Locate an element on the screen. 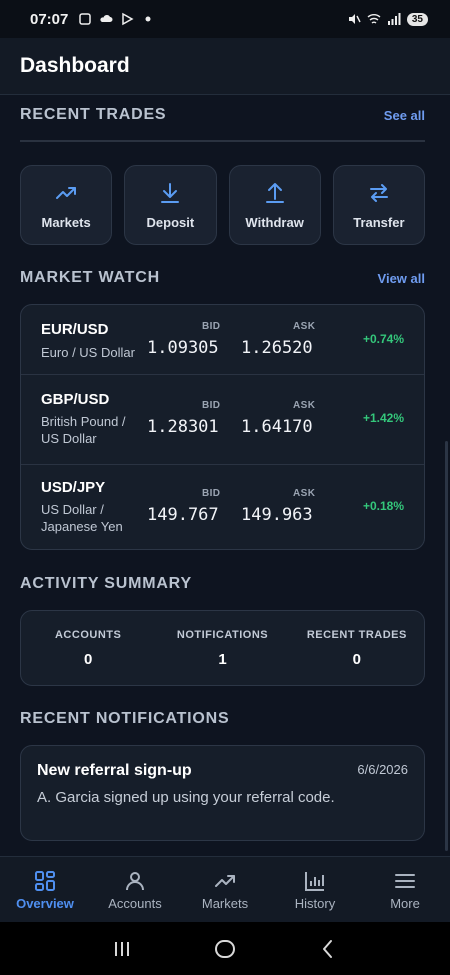 The height and width of the screenshot is (975, 450). recent-trades-title: RECENT TRADES is located at coordinates (93, 114).